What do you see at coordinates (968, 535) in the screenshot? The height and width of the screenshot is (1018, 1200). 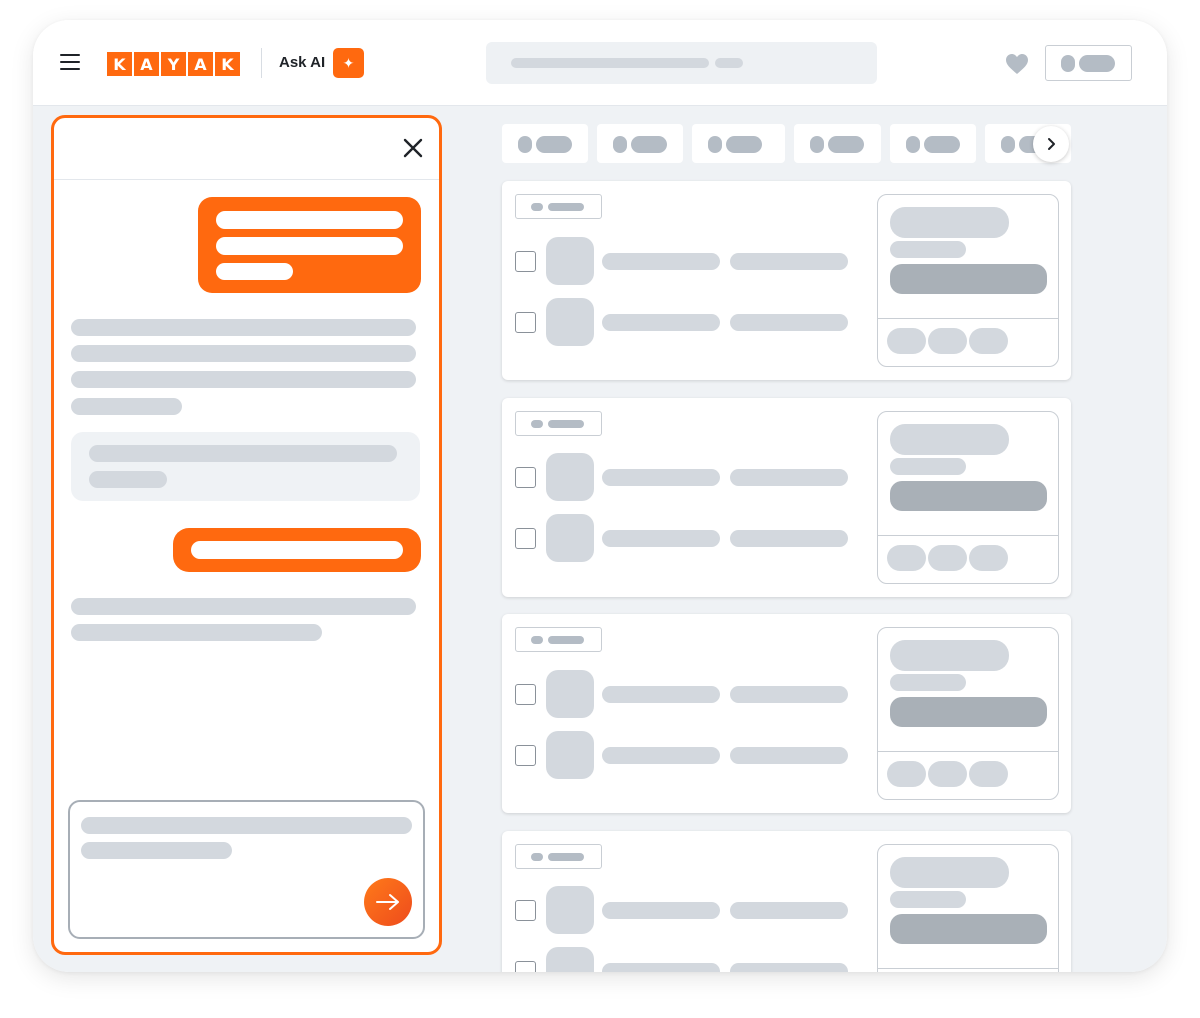 I see `price-divider` at bounding box center [968, 535].